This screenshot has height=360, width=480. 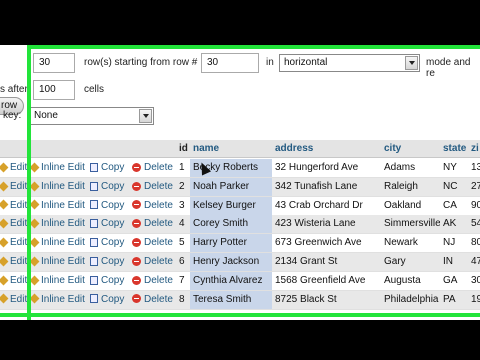 I want to click on cell-state: NJ, so click(x=454, y=243).